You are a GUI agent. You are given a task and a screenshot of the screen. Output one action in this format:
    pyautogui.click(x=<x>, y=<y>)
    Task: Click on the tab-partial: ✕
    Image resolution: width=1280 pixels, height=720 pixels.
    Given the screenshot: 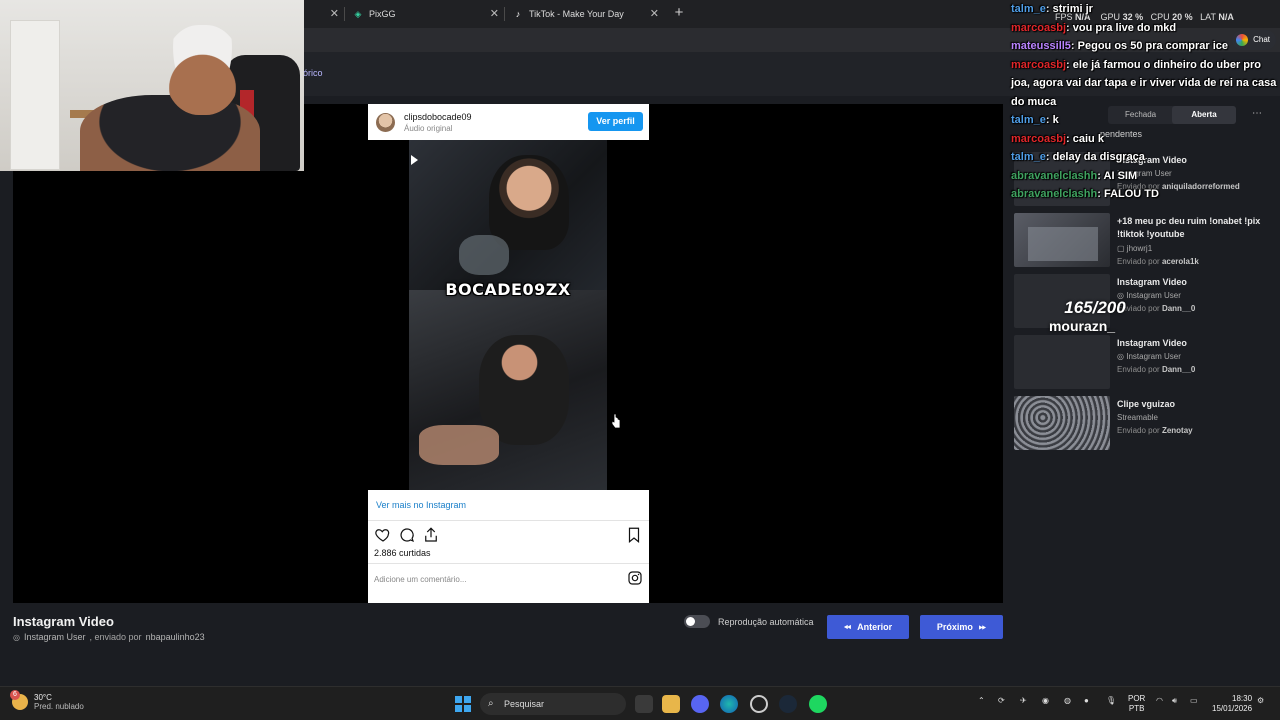 What is the action you would take?
    pyautogui.click(x=322, y=14)
    